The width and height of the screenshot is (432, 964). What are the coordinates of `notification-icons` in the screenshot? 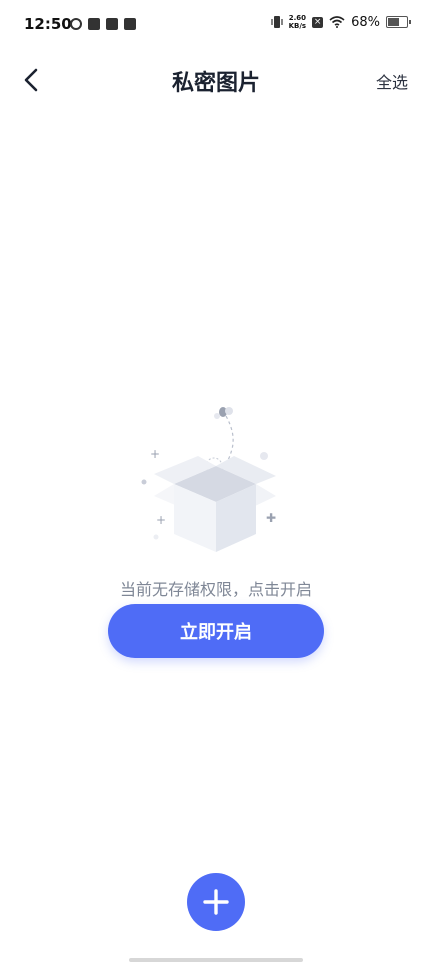 It's located at (103, 24).